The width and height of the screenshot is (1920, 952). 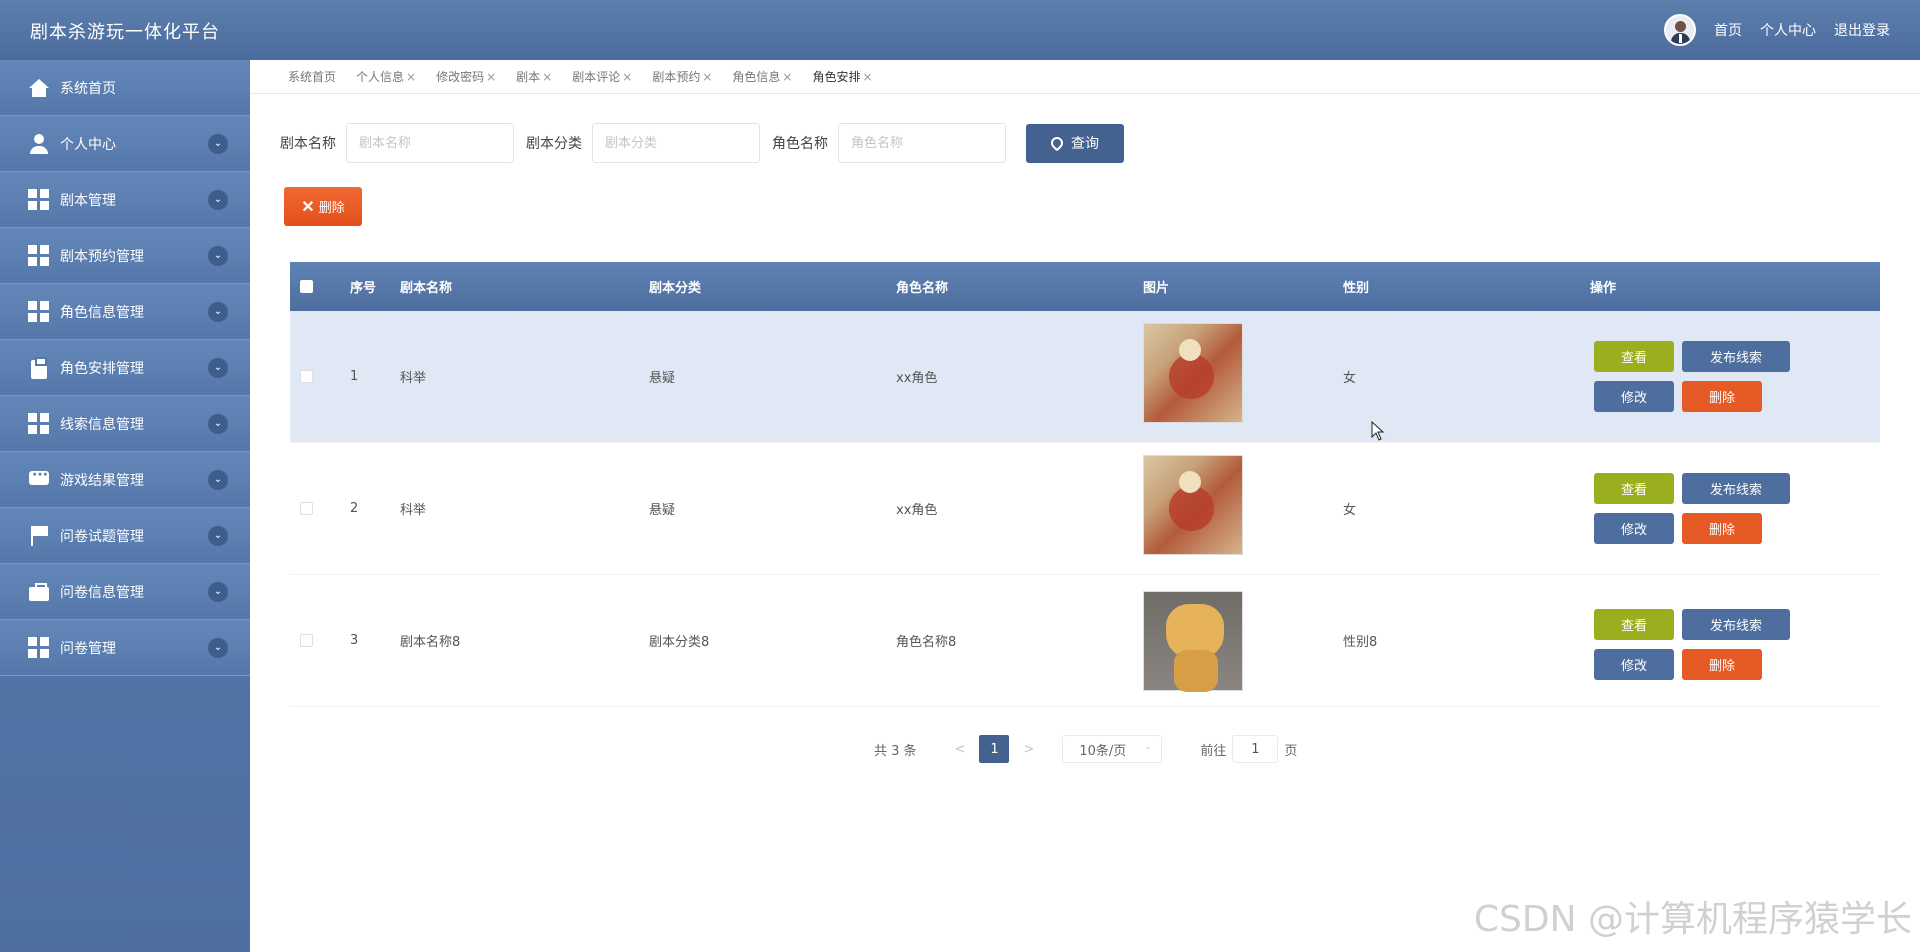 I want to click on avatar, so click(x=1680, y=30).